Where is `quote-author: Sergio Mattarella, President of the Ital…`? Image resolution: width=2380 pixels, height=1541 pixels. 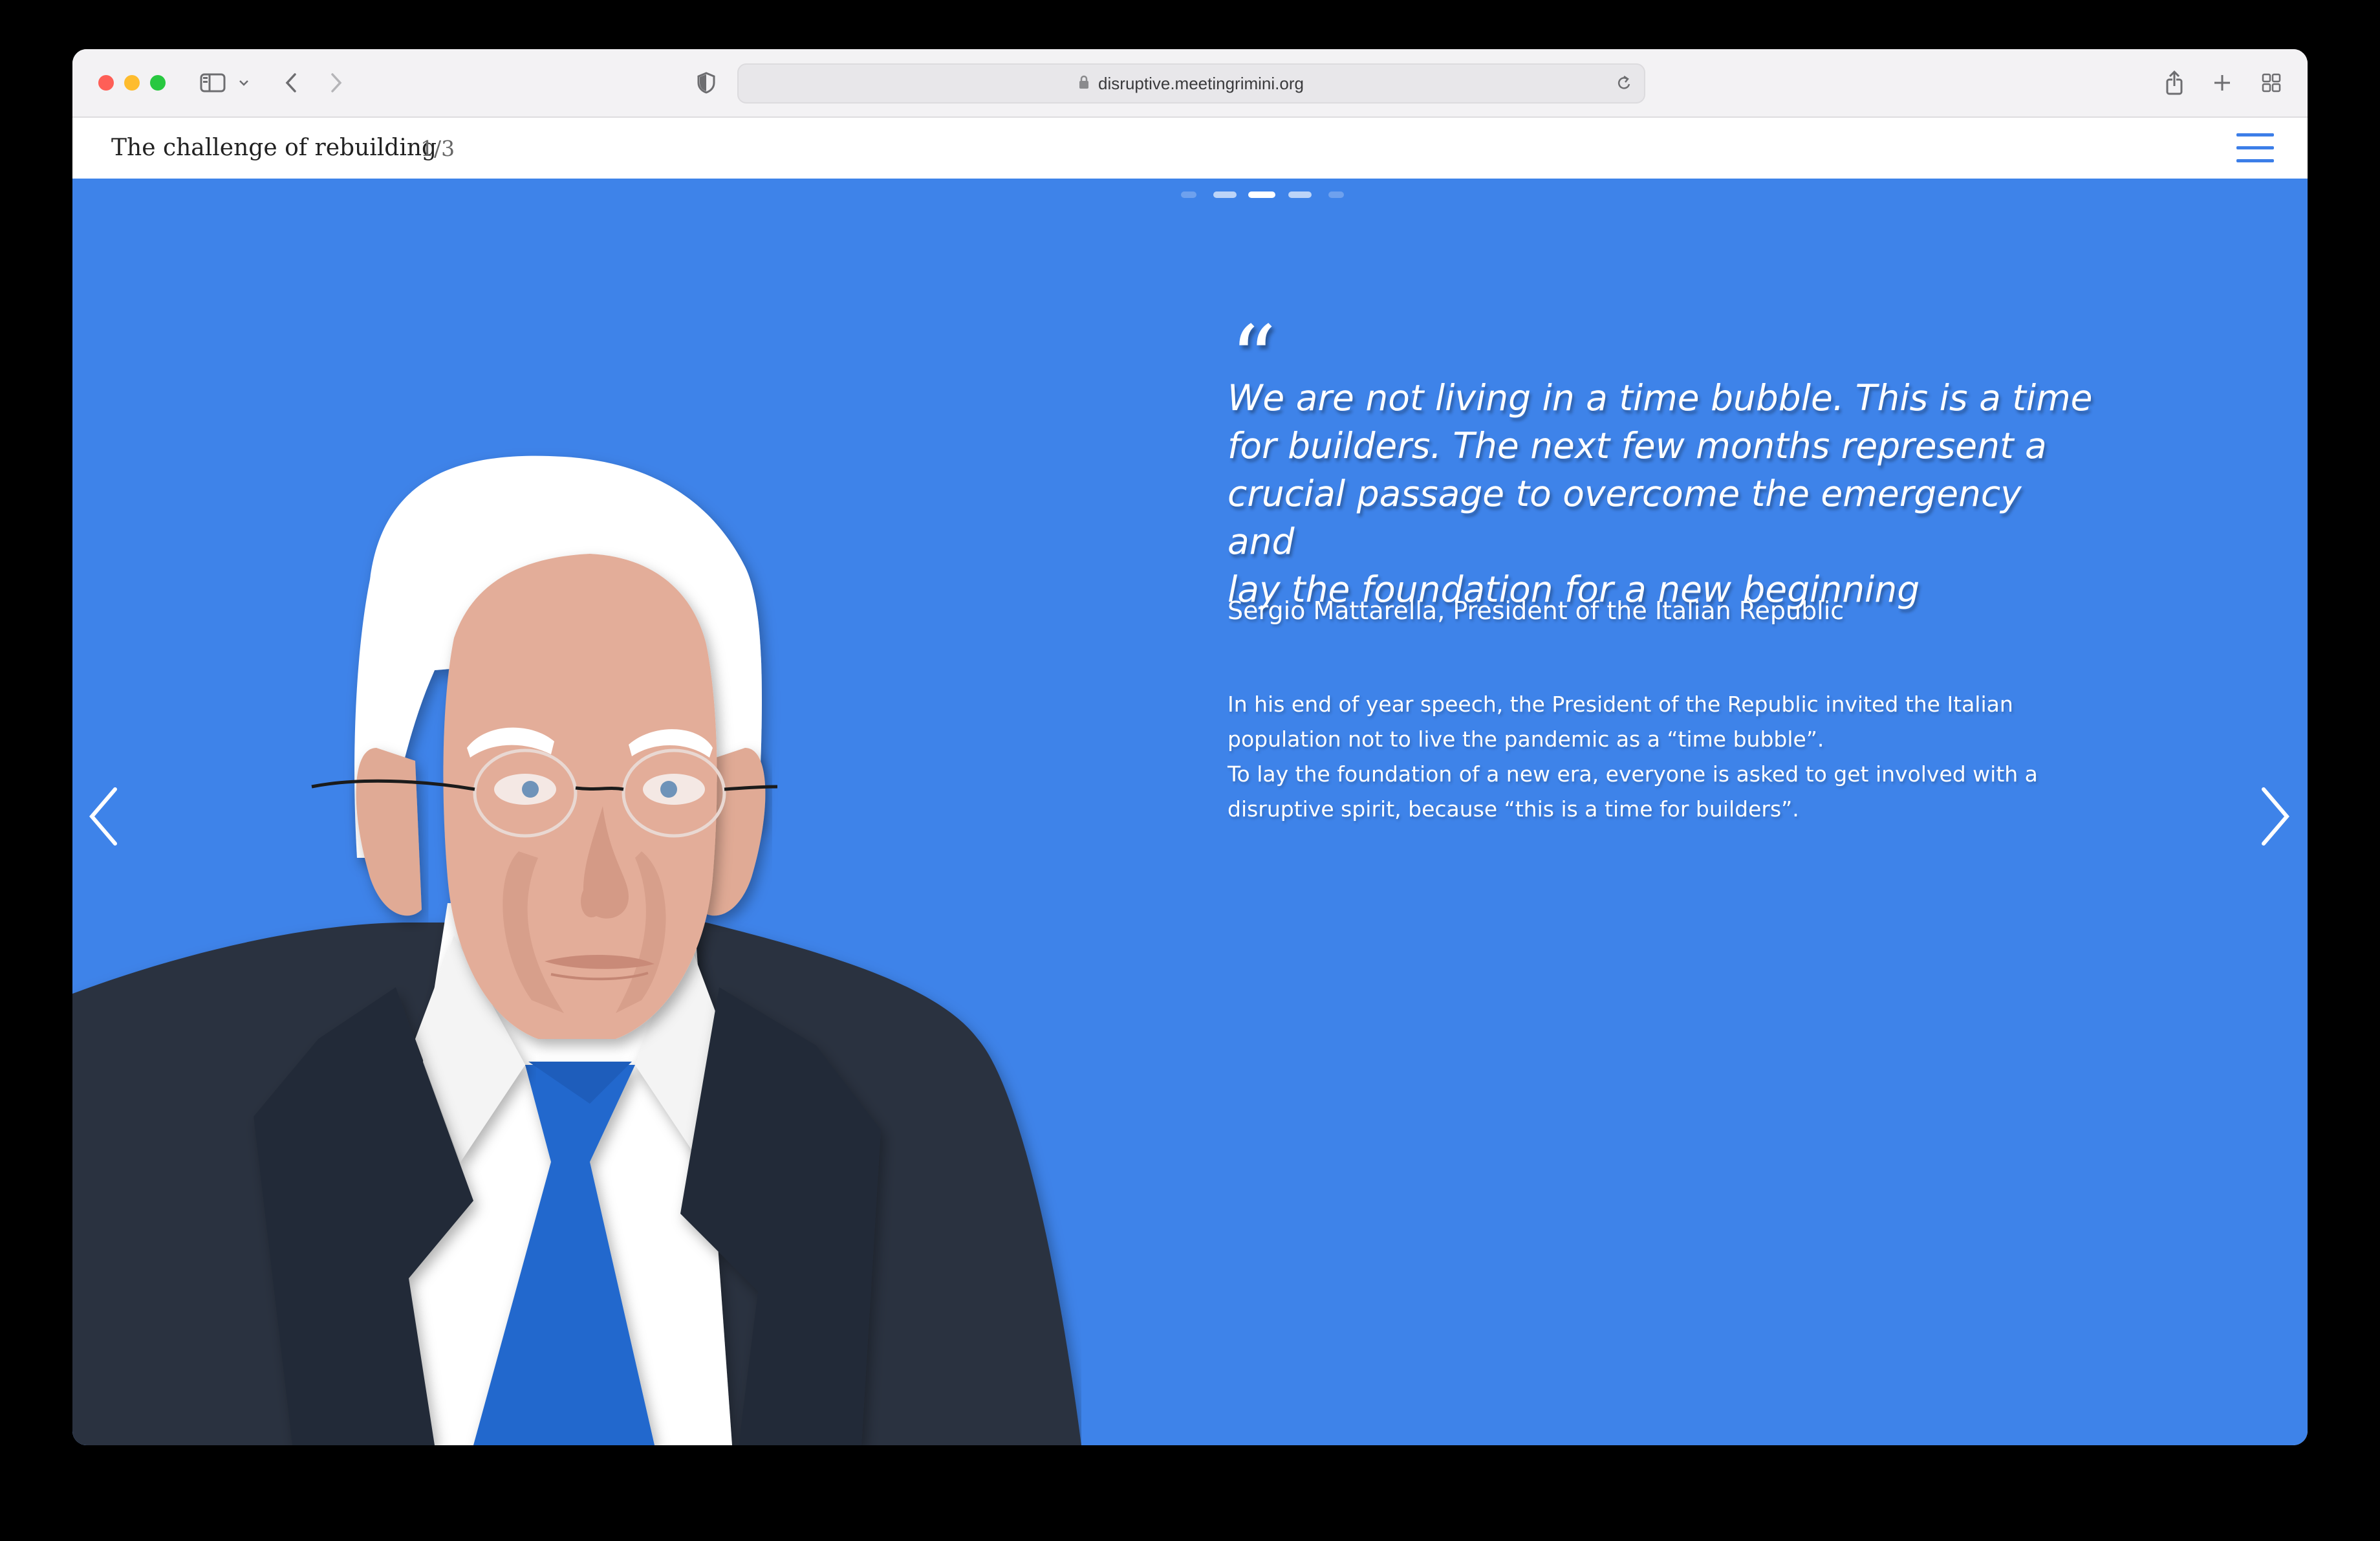
quote-author: Sergio Mattarella, President of the Ital… is located at coordinates (1536, 610).